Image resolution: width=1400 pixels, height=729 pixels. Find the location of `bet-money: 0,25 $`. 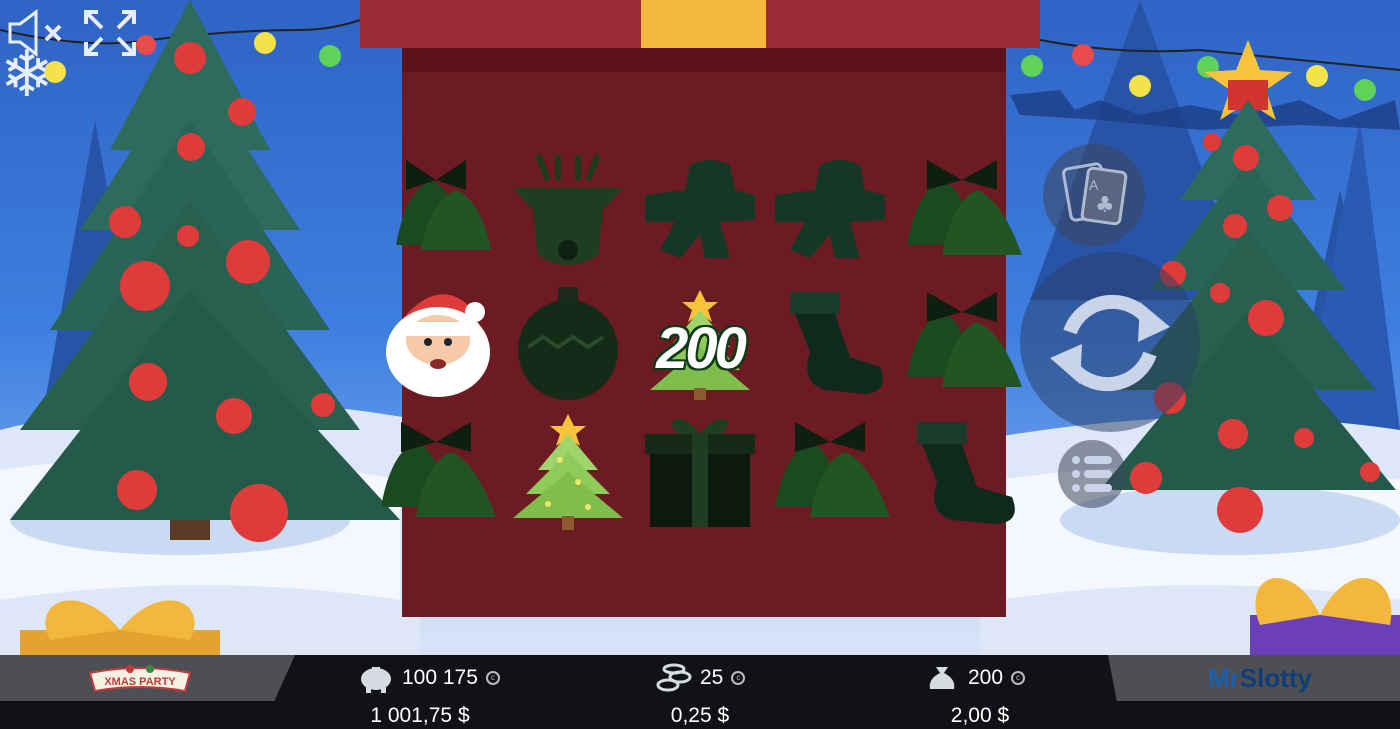

bet-money: 0,25 $ is located at coordinates (700, 715).